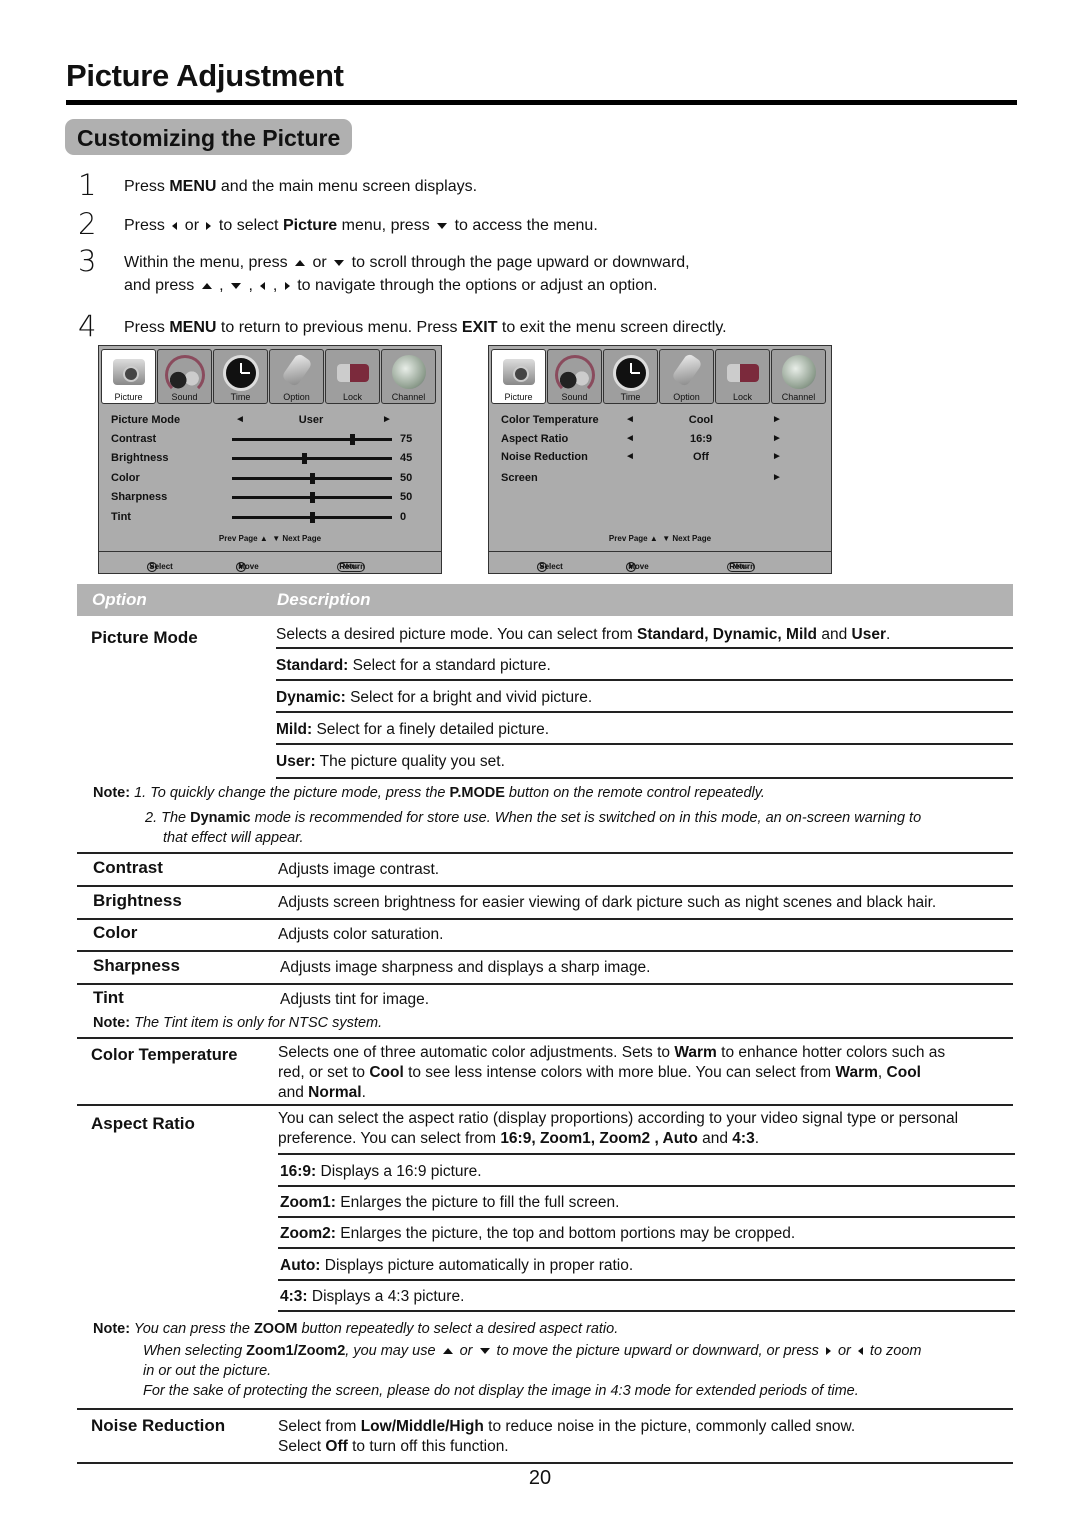 The width and height of the screenshot is (1080, 1527). What do you see at coordinates (312, 458) in the screenshot?
I see `brightness-slider` at bounding box center [312, 458].